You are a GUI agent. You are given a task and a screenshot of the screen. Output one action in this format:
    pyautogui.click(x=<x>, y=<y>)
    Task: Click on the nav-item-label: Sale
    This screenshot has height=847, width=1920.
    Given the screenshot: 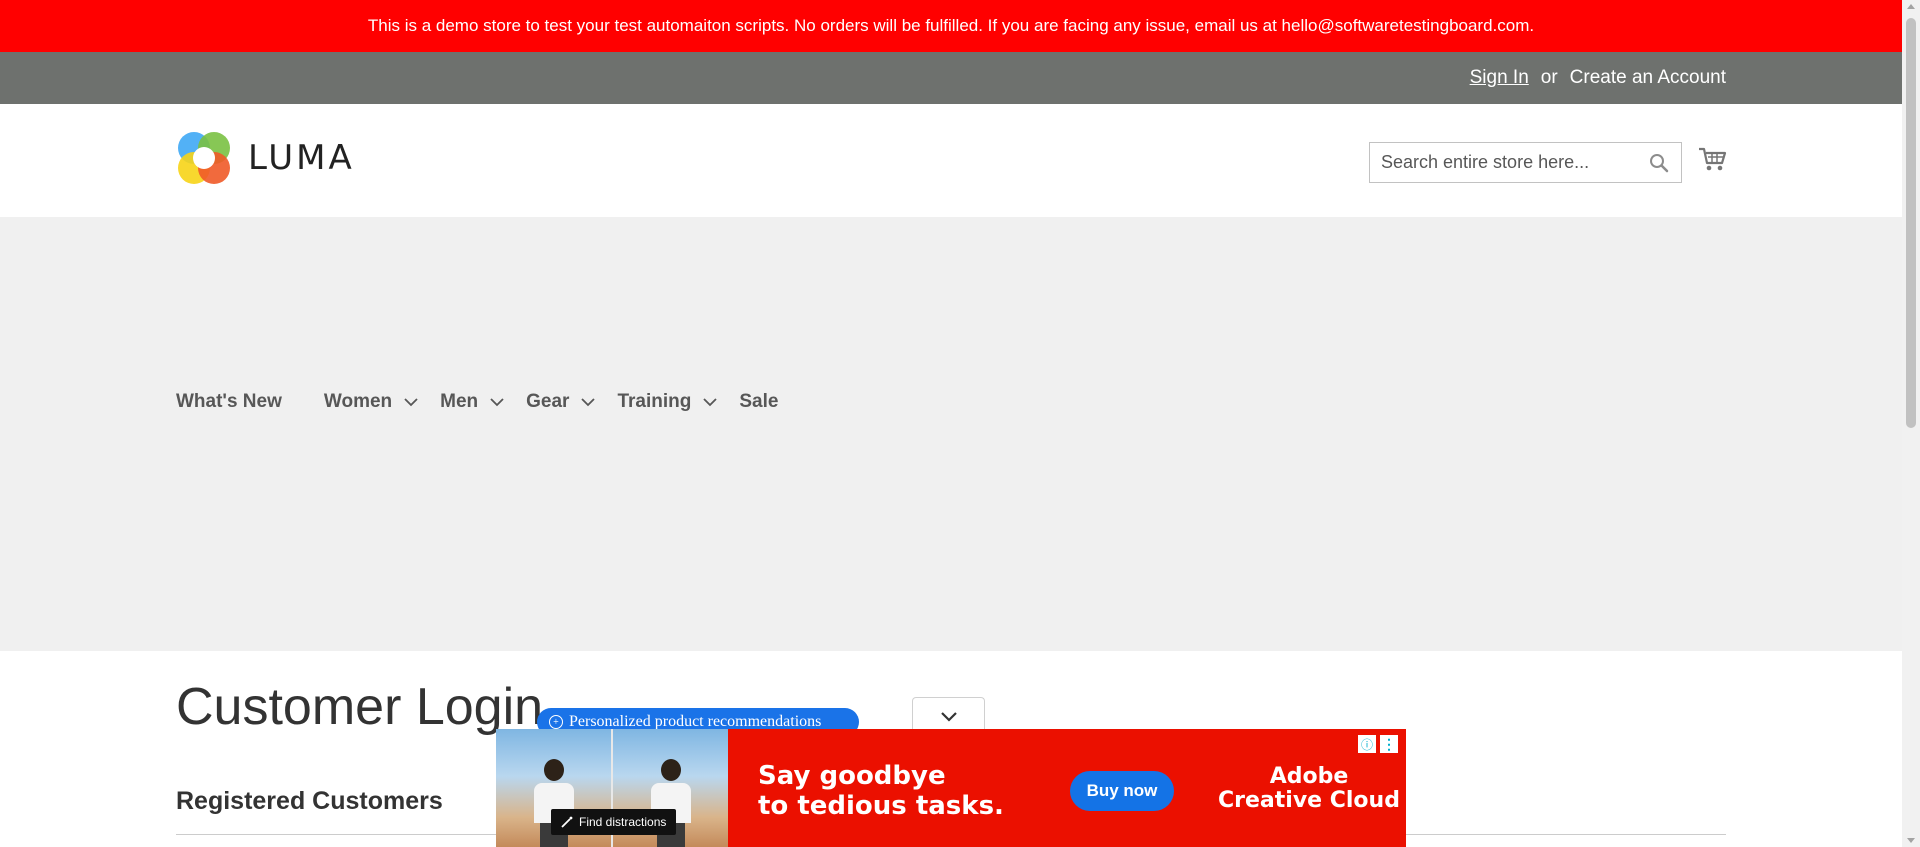 What is the action you would take?
    pyautogui.click(x=759, y=401)
    